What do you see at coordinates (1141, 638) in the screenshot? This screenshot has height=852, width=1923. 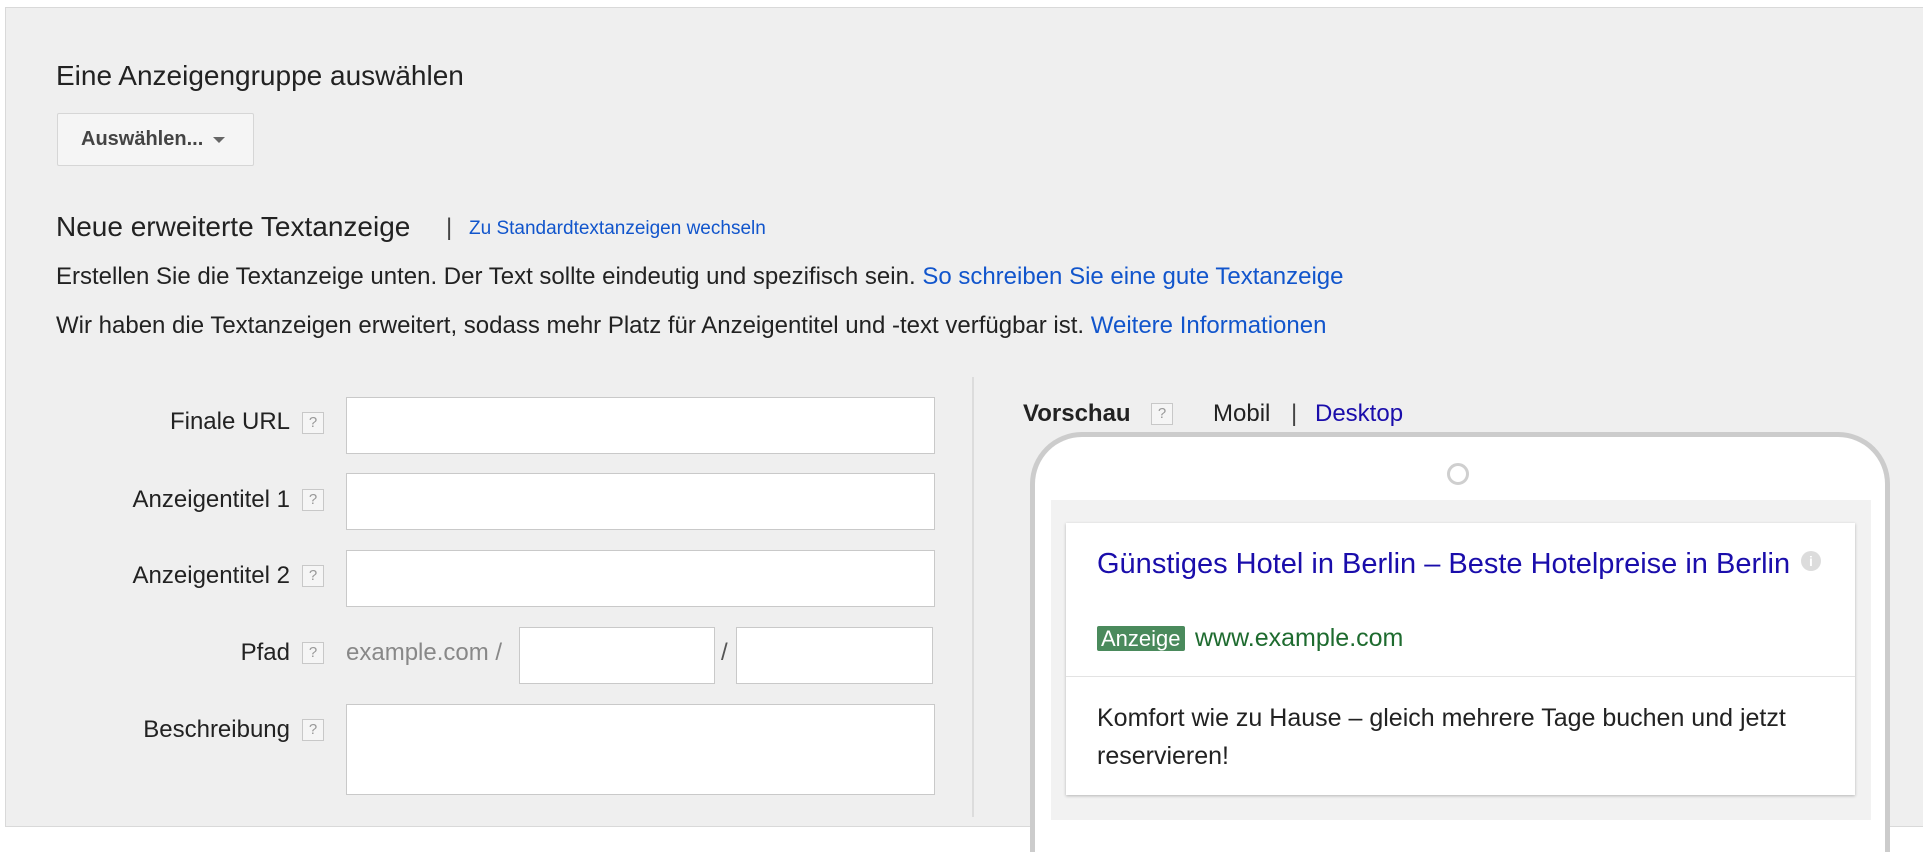 I see `ad-badge: Anzeige` at bounding box center [1141, 638].